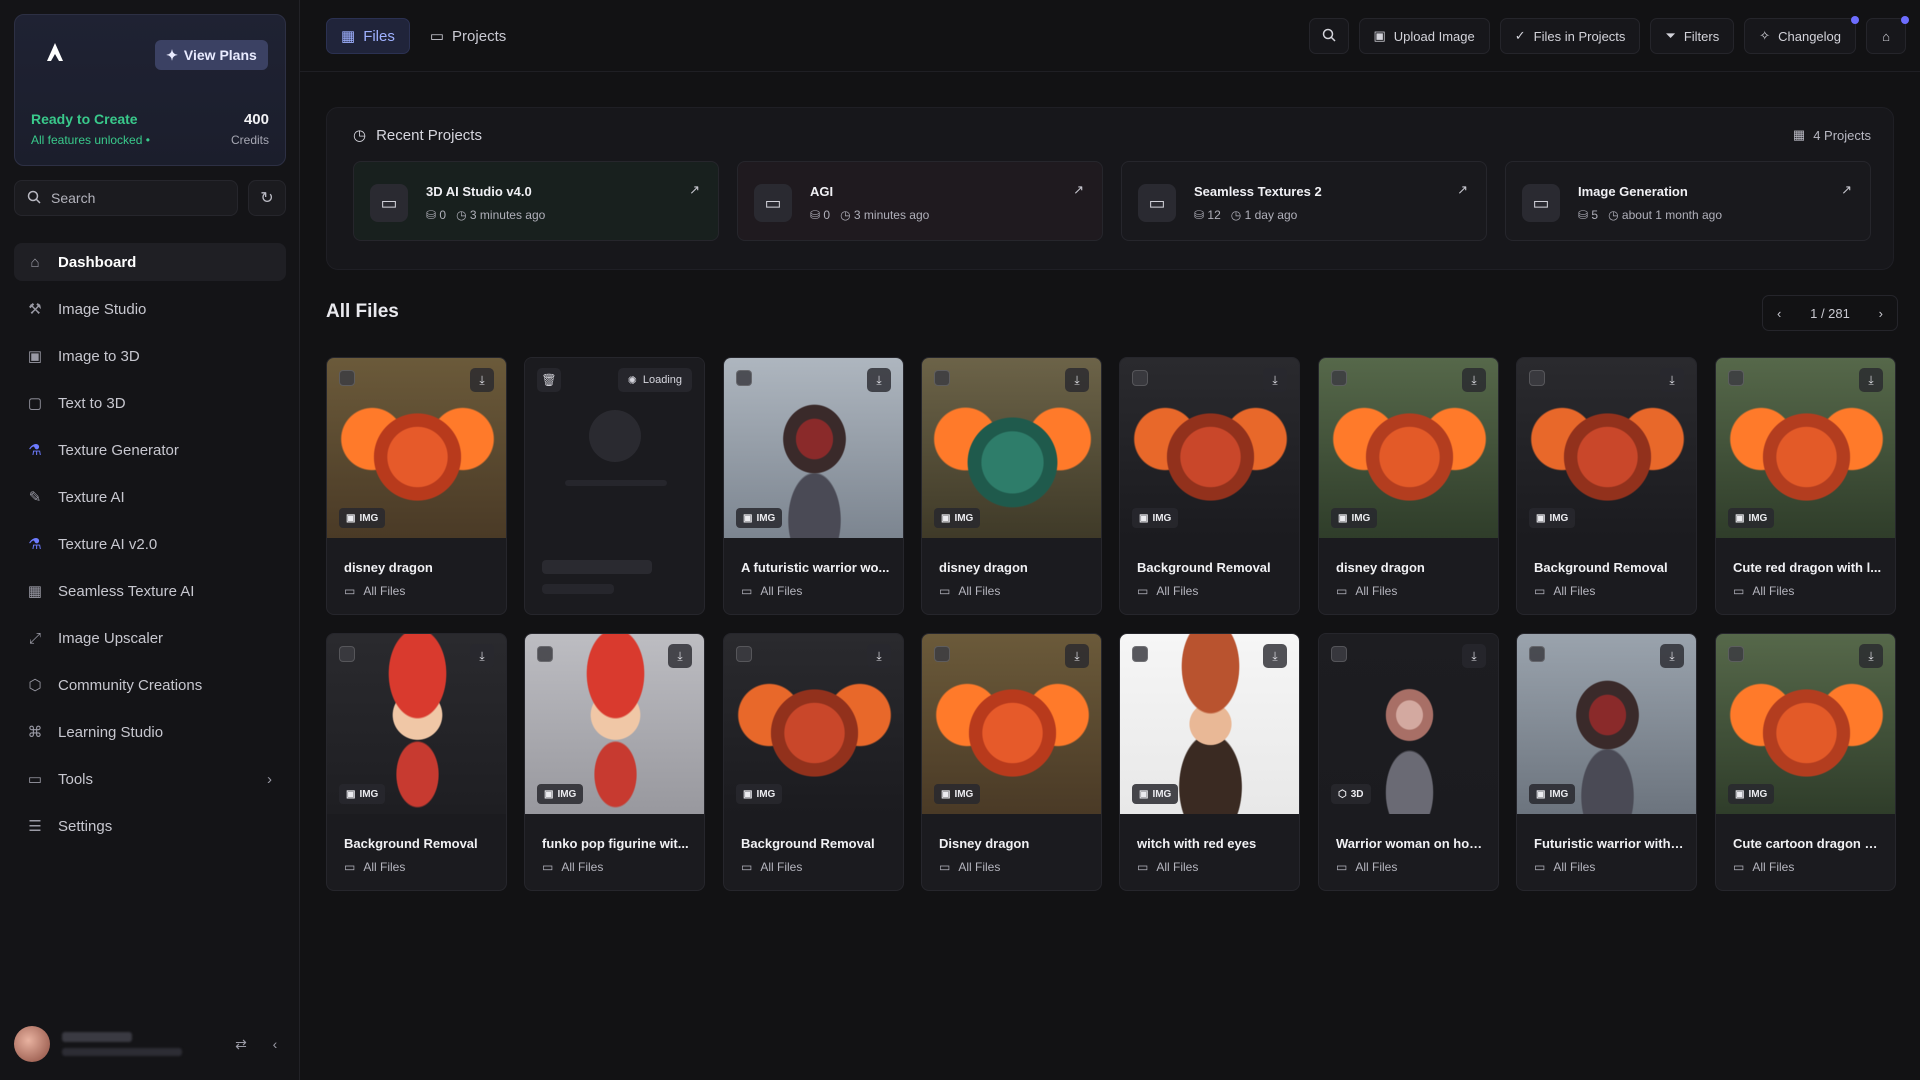  What do you see at coordinates (150, 685) in the screenshot?
I see `sidebar-item-community-creations: ⬡ Community Creations` at bounding box center [150, 685].